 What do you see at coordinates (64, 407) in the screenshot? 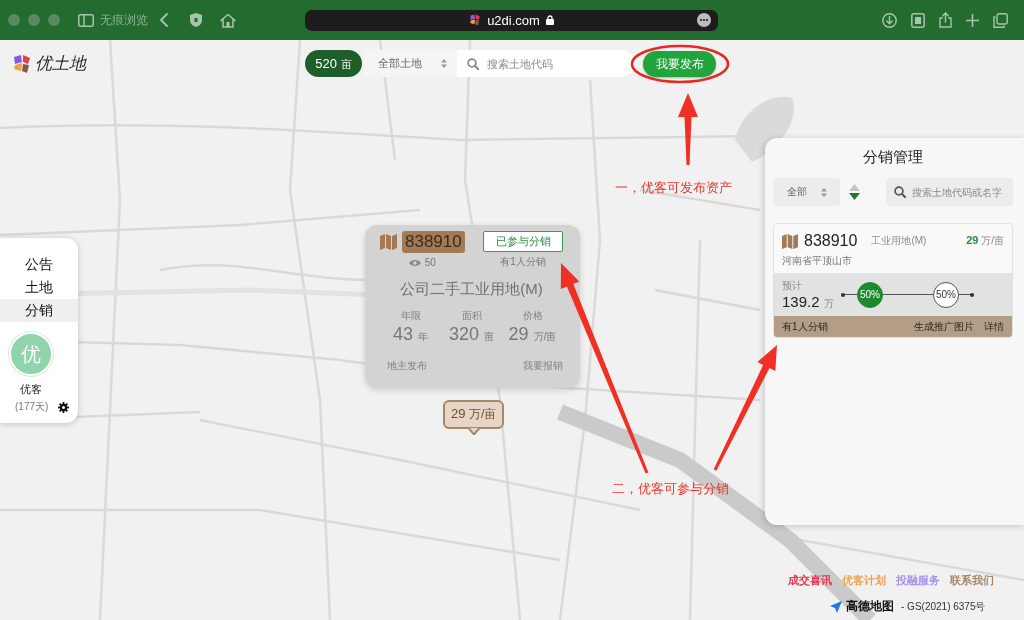
I see `settings-icon` at bounding box center [64, 407].